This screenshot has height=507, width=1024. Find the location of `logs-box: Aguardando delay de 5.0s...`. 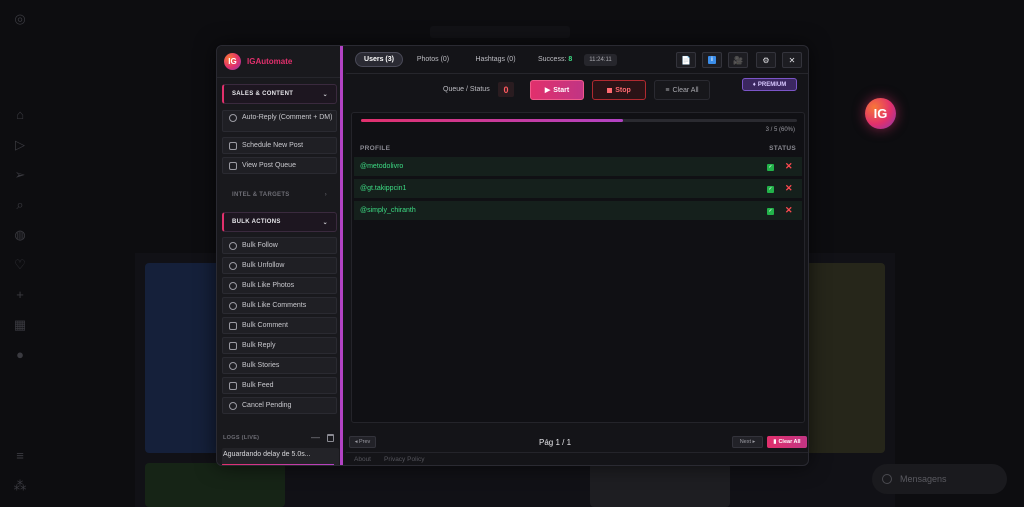

logs-box: Aguardando delay de 5.0s... is located at coordinates (280, 456).